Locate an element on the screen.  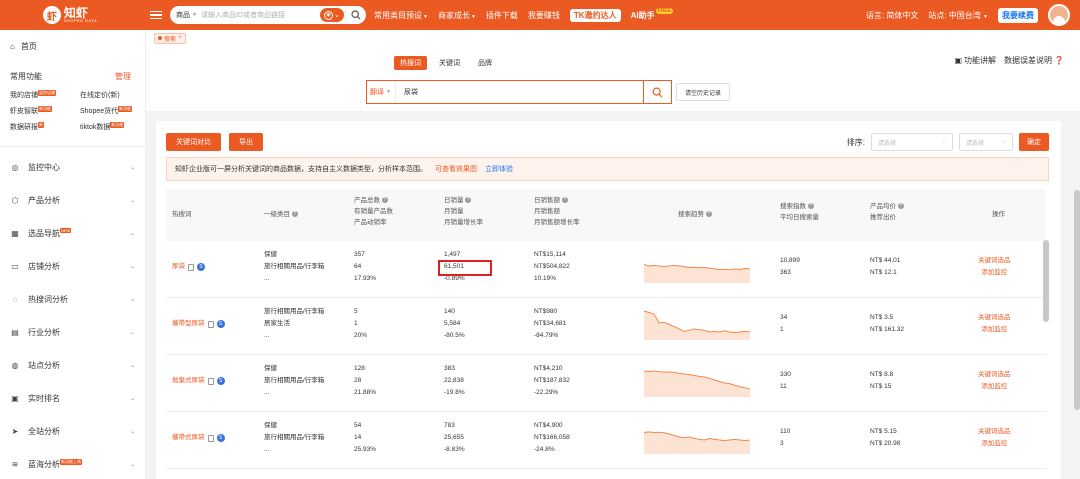
question-icon: ❓ is located at coordinates (1059, 60).